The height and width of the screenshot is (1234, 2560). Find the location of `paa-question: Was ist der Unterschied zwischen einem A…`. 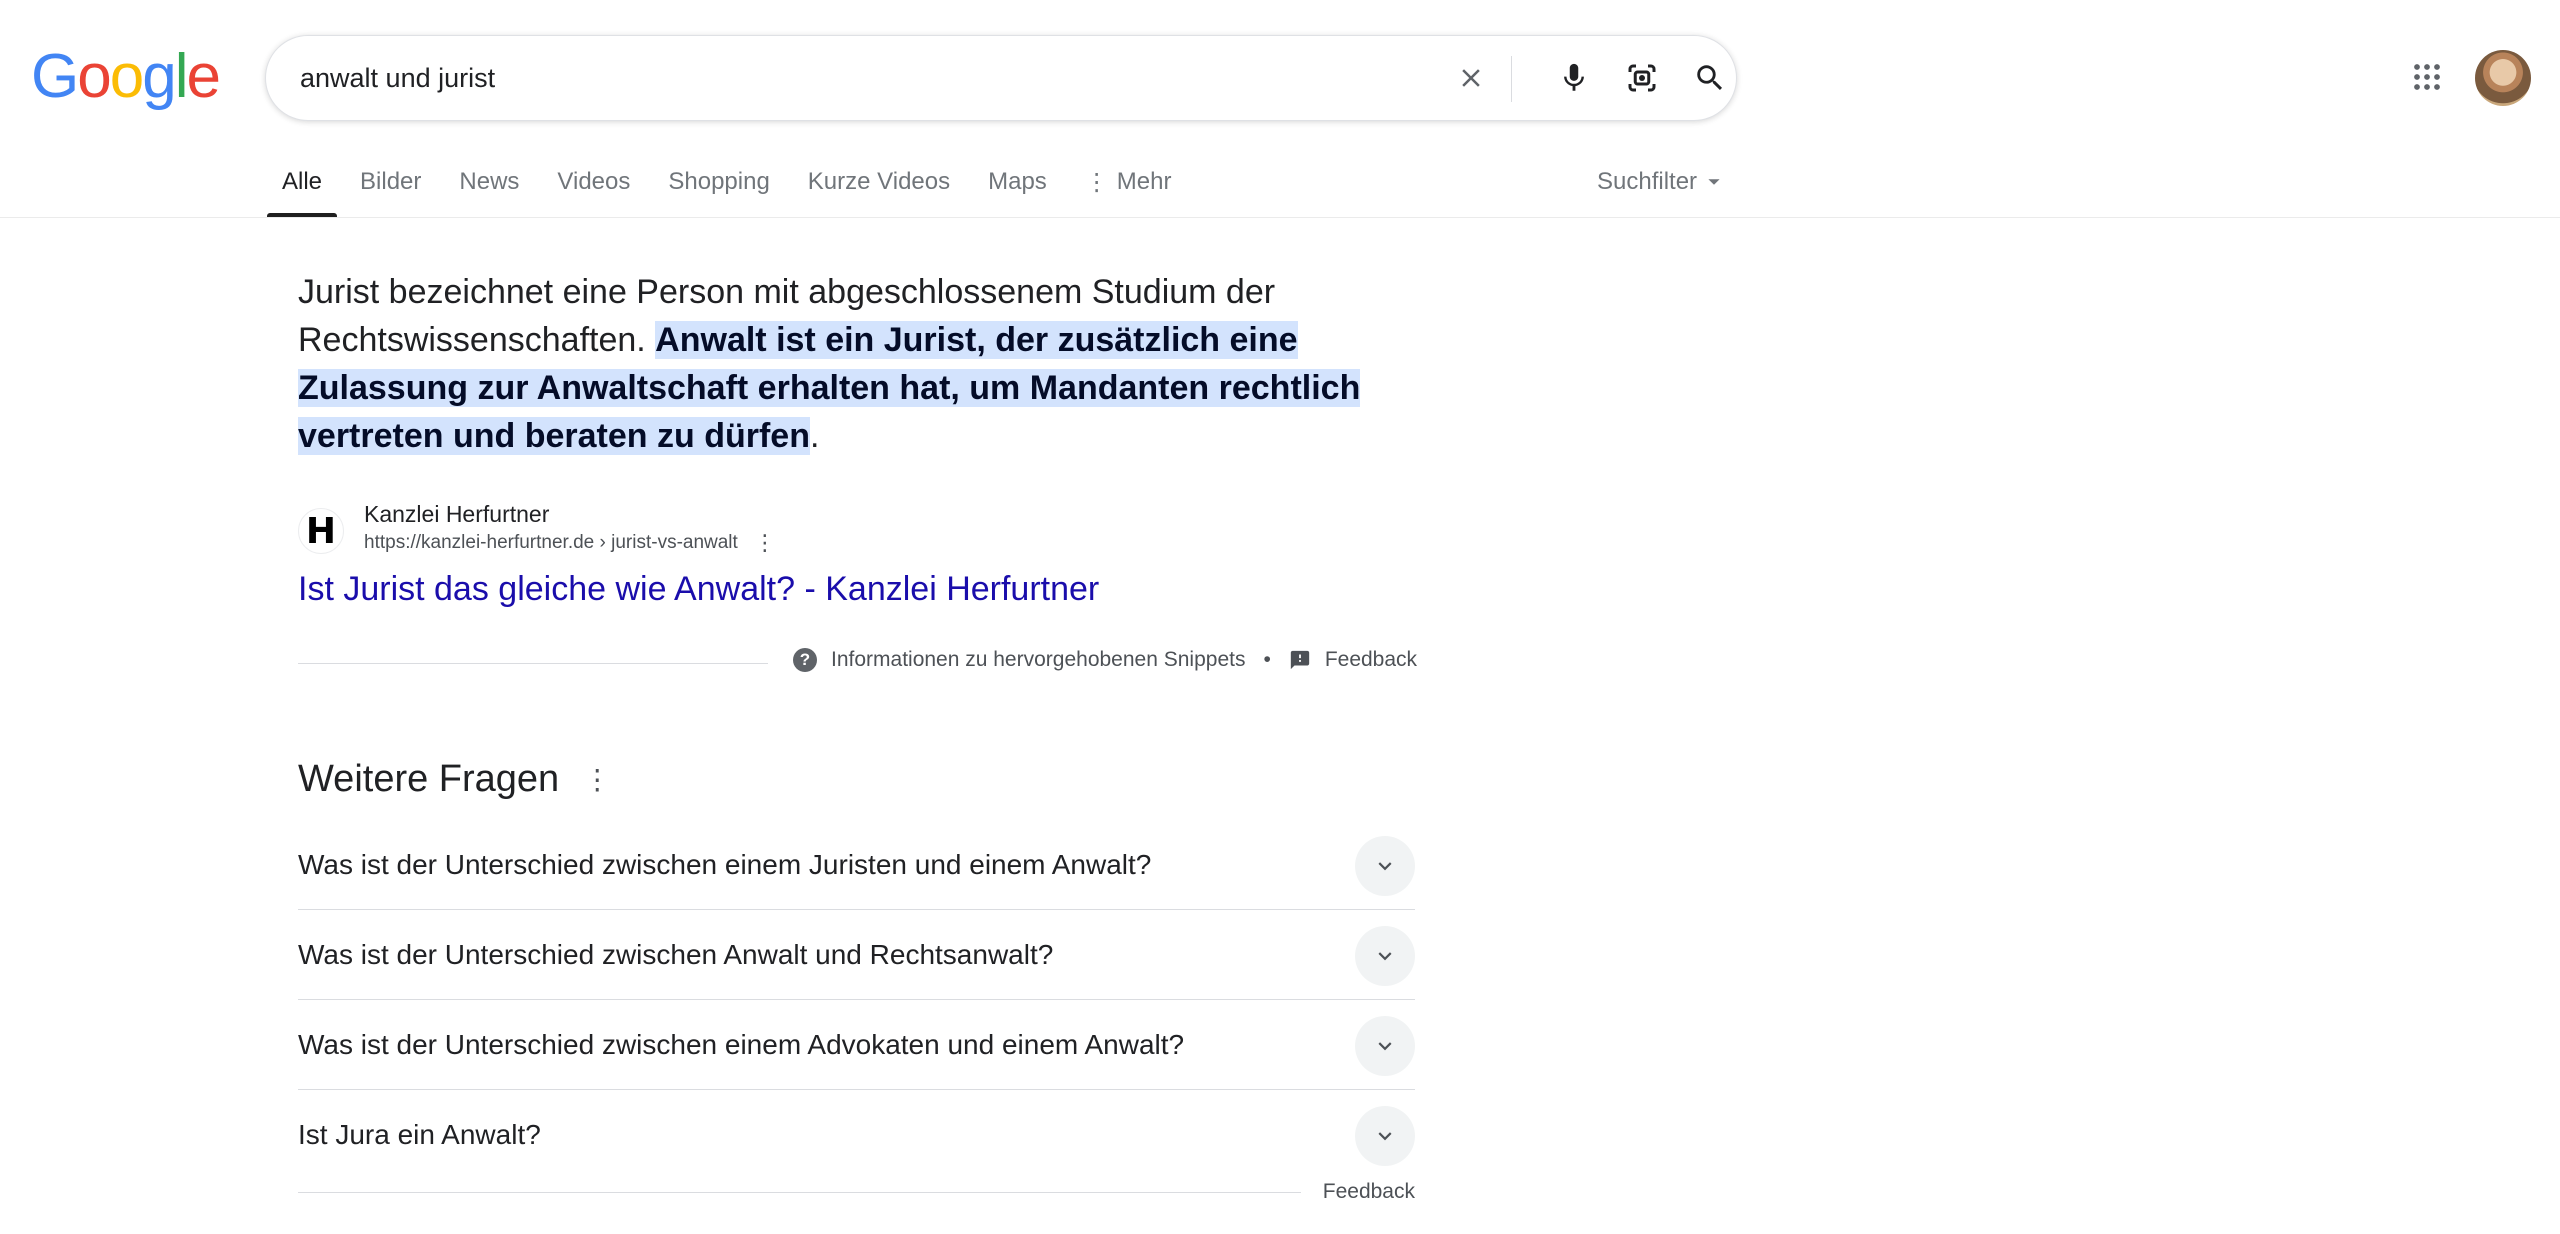

paa-question: Was ist der Unterschied zwischen einem A… is located at coordinates (856, 1045).